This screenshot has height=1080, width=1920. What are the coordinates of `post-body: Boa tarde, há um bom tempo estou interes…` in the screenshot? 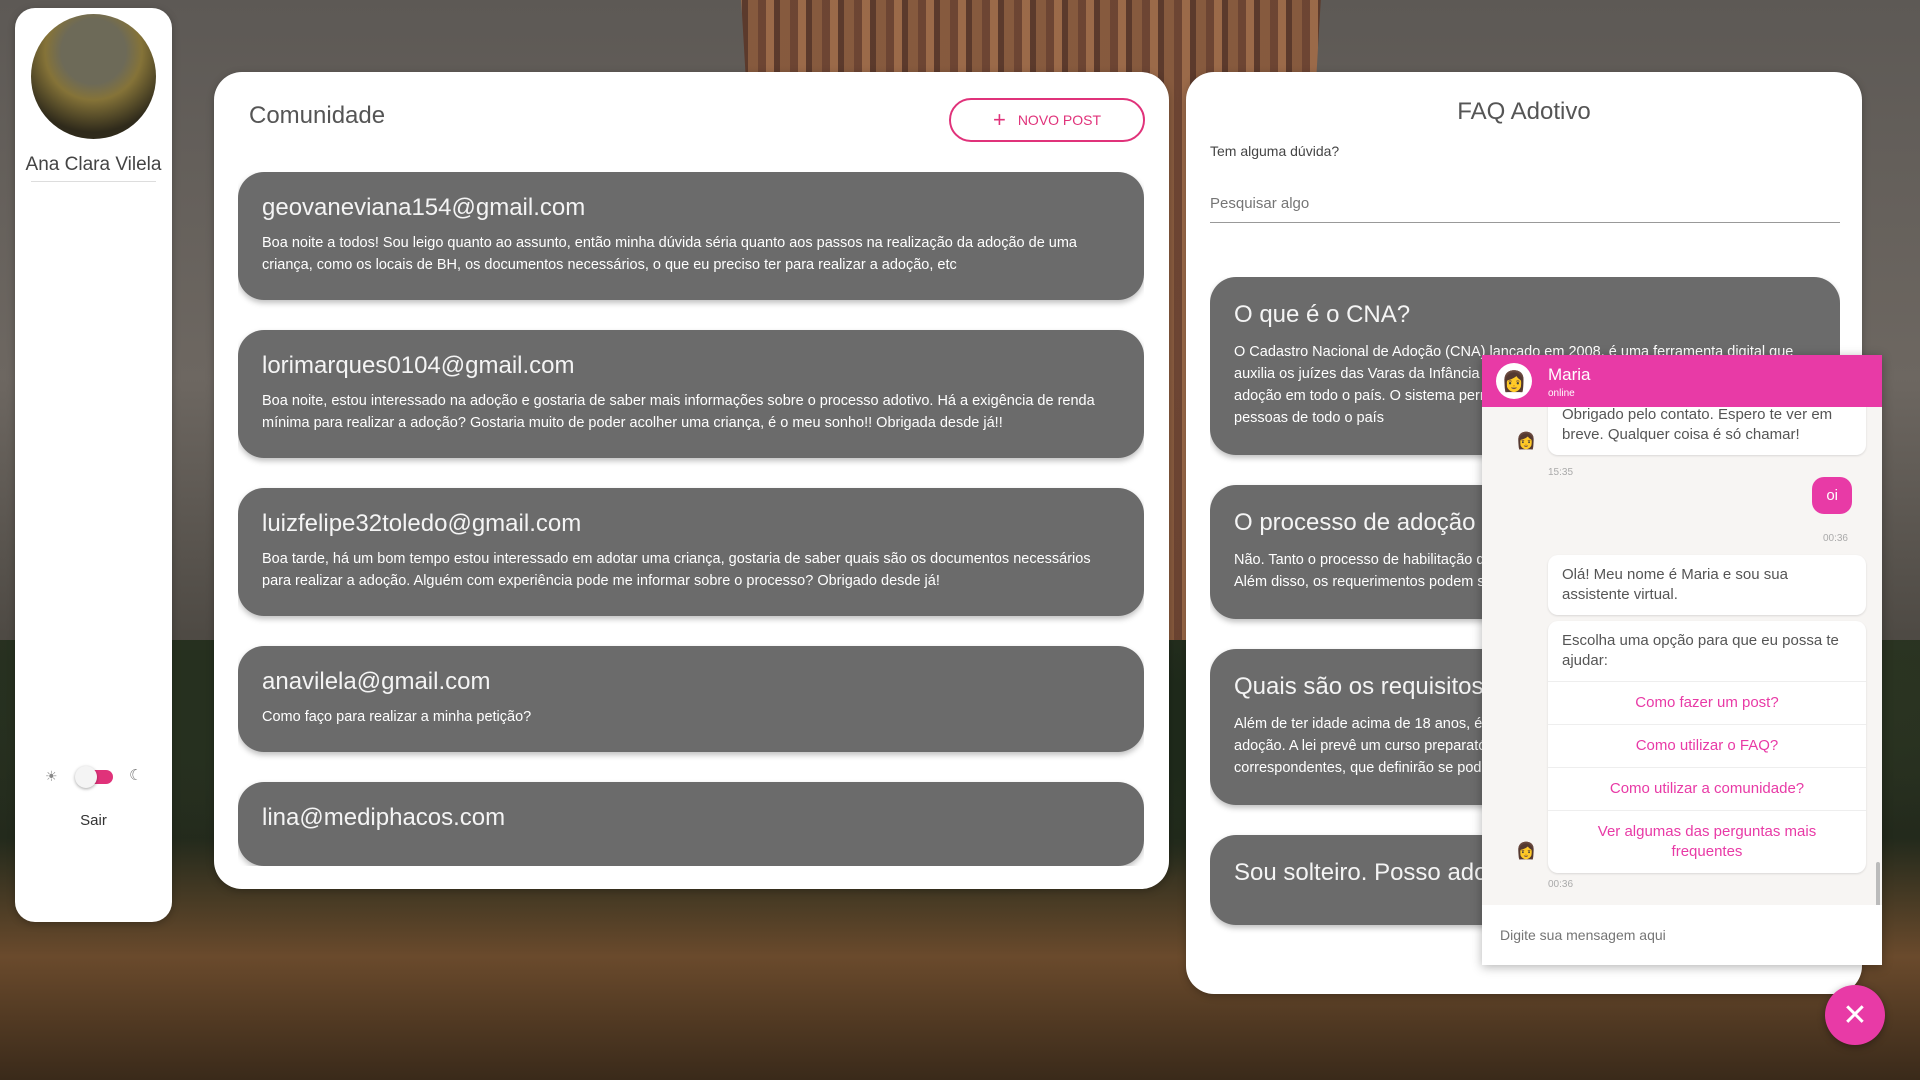 It's located at (676, 570).